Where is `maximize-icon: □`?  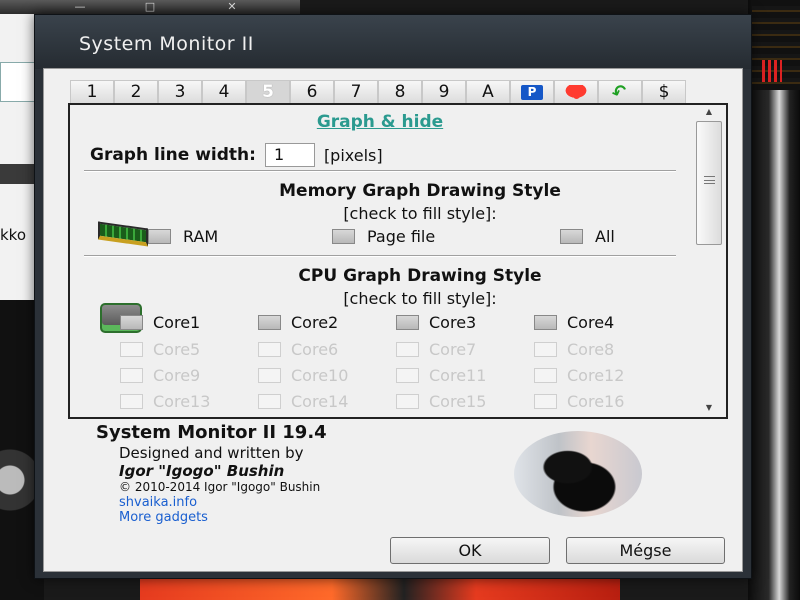 maximize-icon: □ is located at coordinates (150, 7).